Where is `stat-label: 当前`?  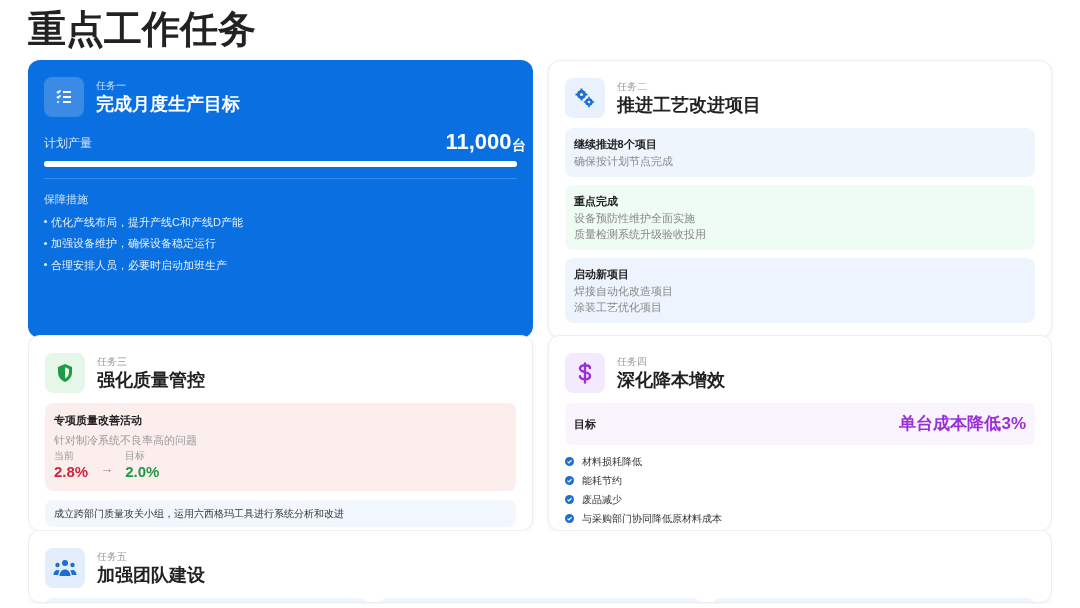 stat-label: 当前 is located at coordinates (64, 456).